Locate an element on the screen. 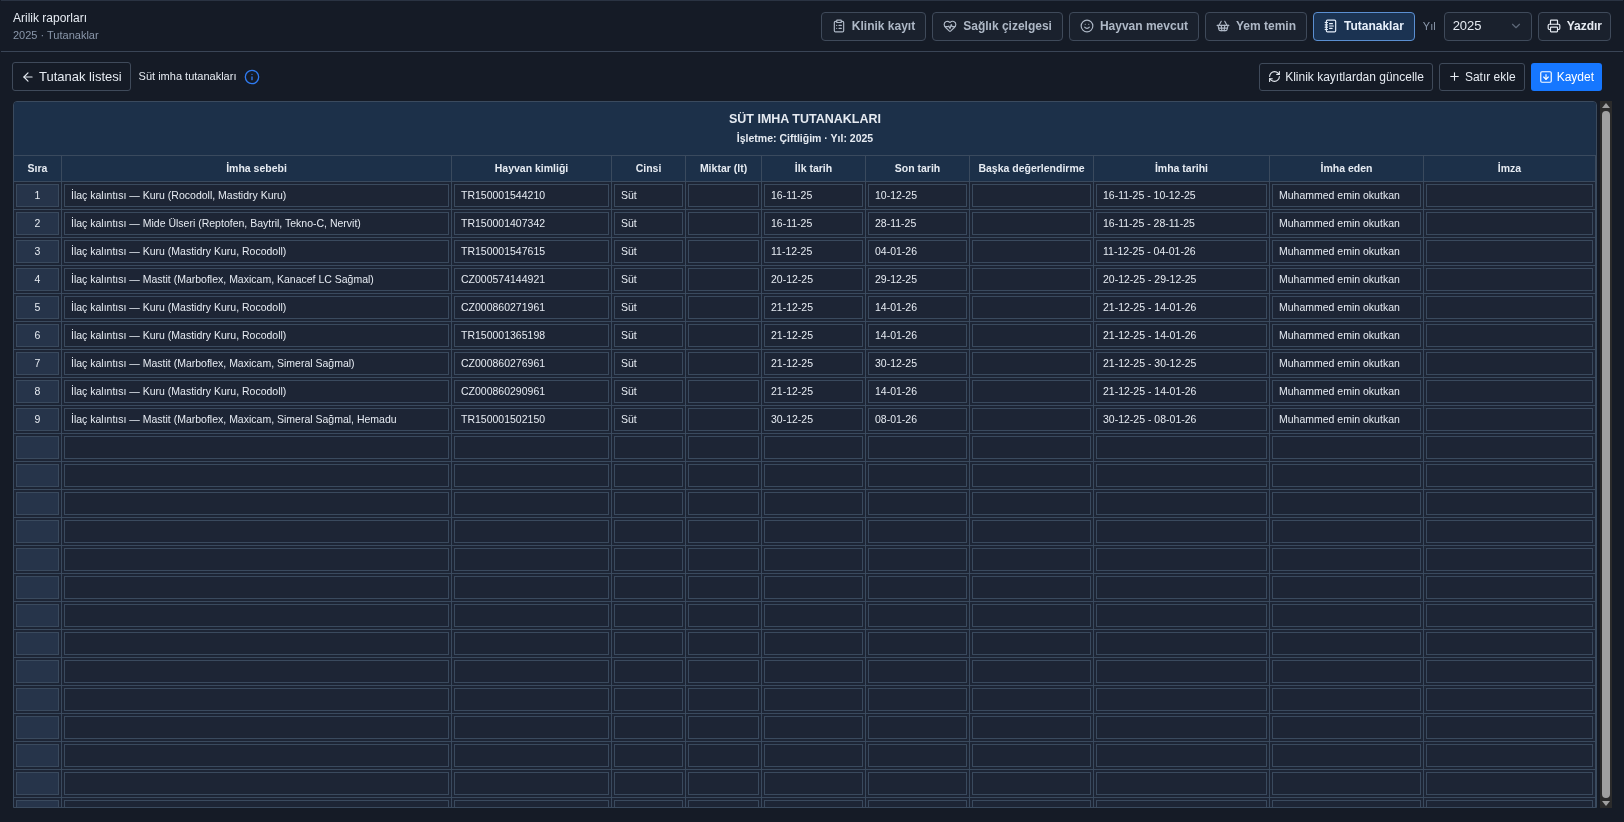 This screenshot has width=1624, height=822. input-field: İlaç kalıntısı — Kuru (Rocodoll, Mastidry Kuru) is located at coordinates (256, 195).